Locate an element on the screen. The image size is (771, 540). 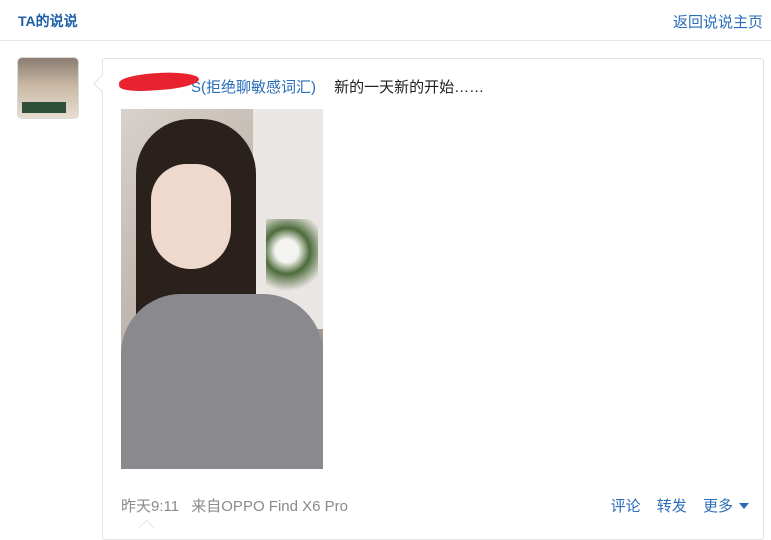
top-bar: TA的说说 返回说说主页 is located at coordinates (385, 20).